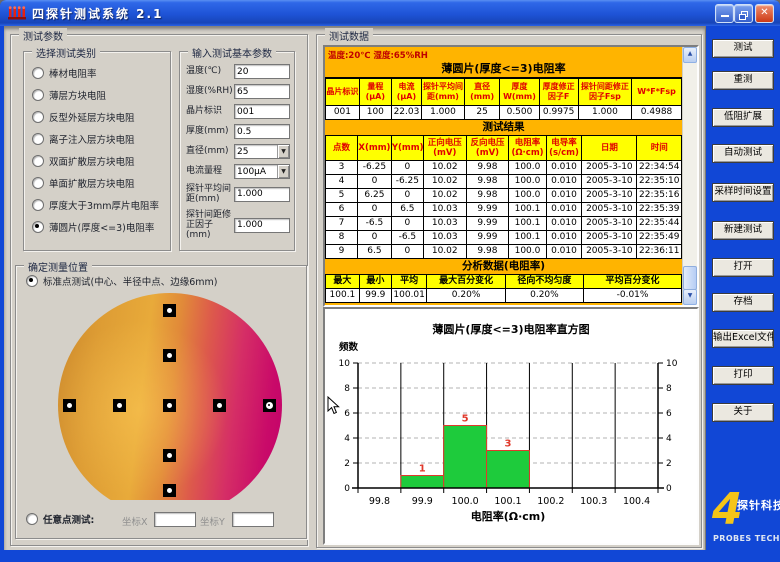  What do you see at coordinates (95, 161) in the screenshot?
I see `test-type-option: 双面扩散层方块电阻` at bounding box center [95, 161].